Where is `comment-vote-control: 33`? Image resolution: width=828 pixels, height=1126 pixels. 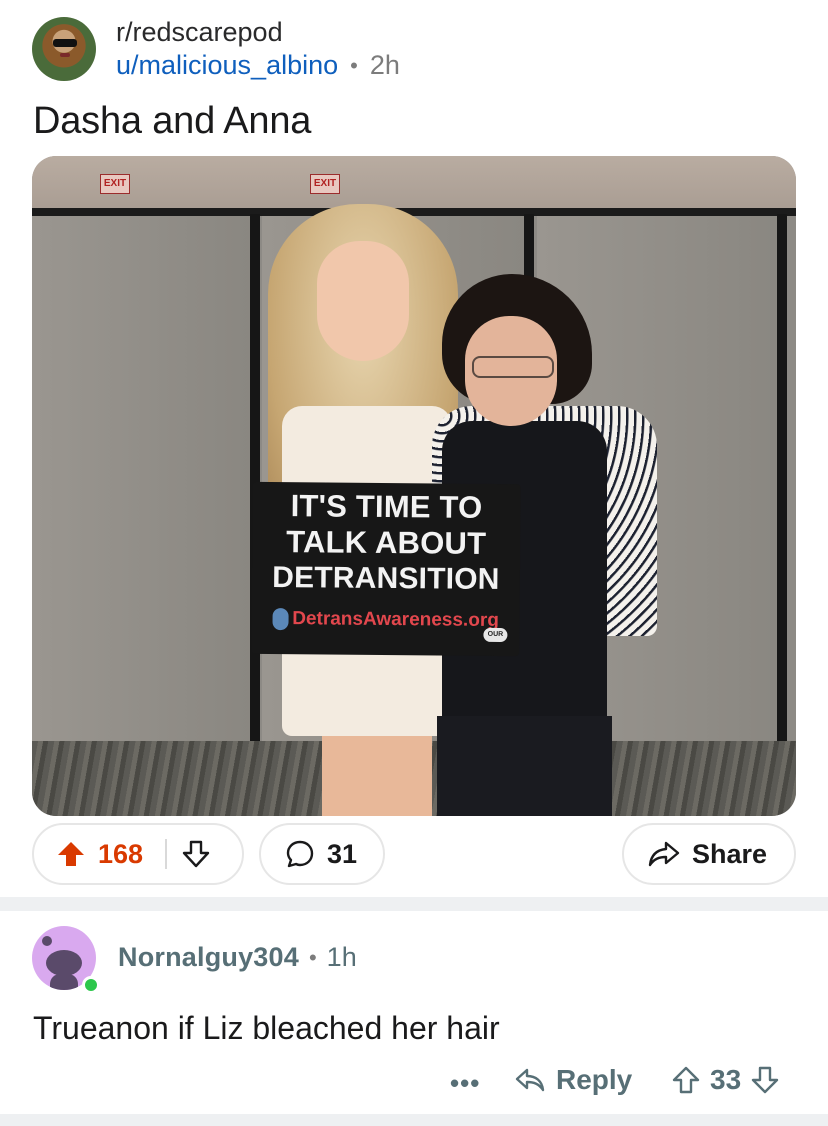
comment-vote-control: 33 is located at coordinates (725, 1080).